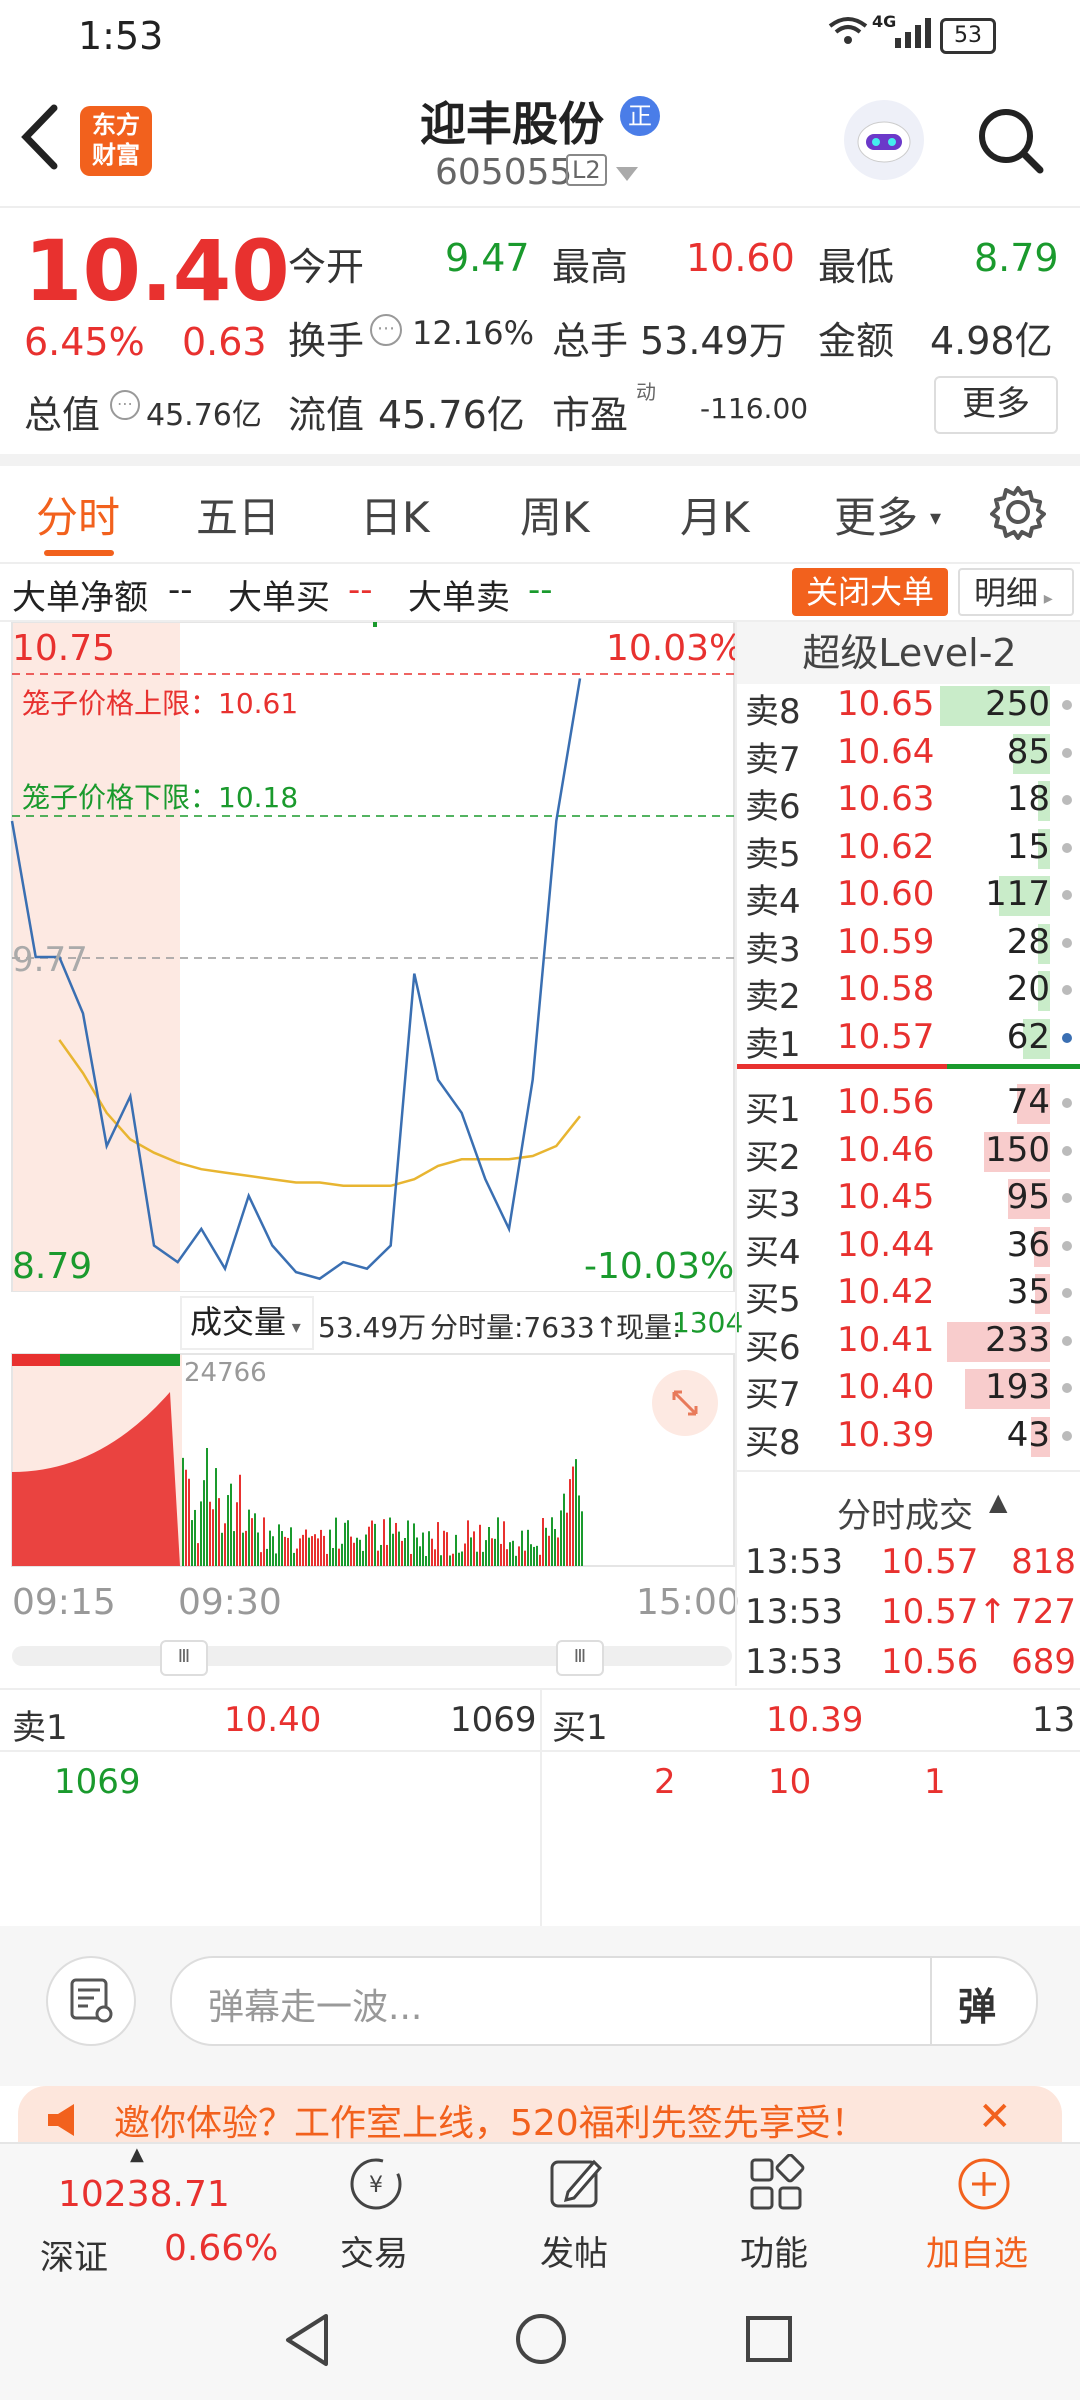 The height and width of the screenshot is (2400, 1080). Describe the element at coordinates (372, 1658) in the screenshot. I see `time-range-slider: Ⅲ Ⅲ` at that location.